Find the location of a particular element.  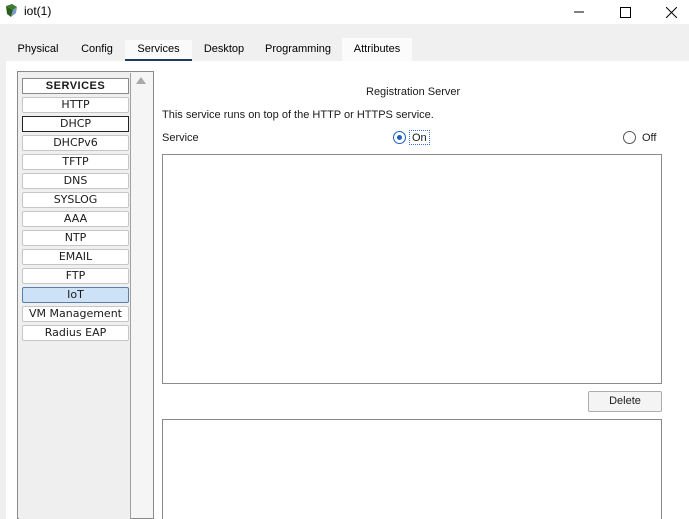

service-label: Service is located at coordinates (180, 138).